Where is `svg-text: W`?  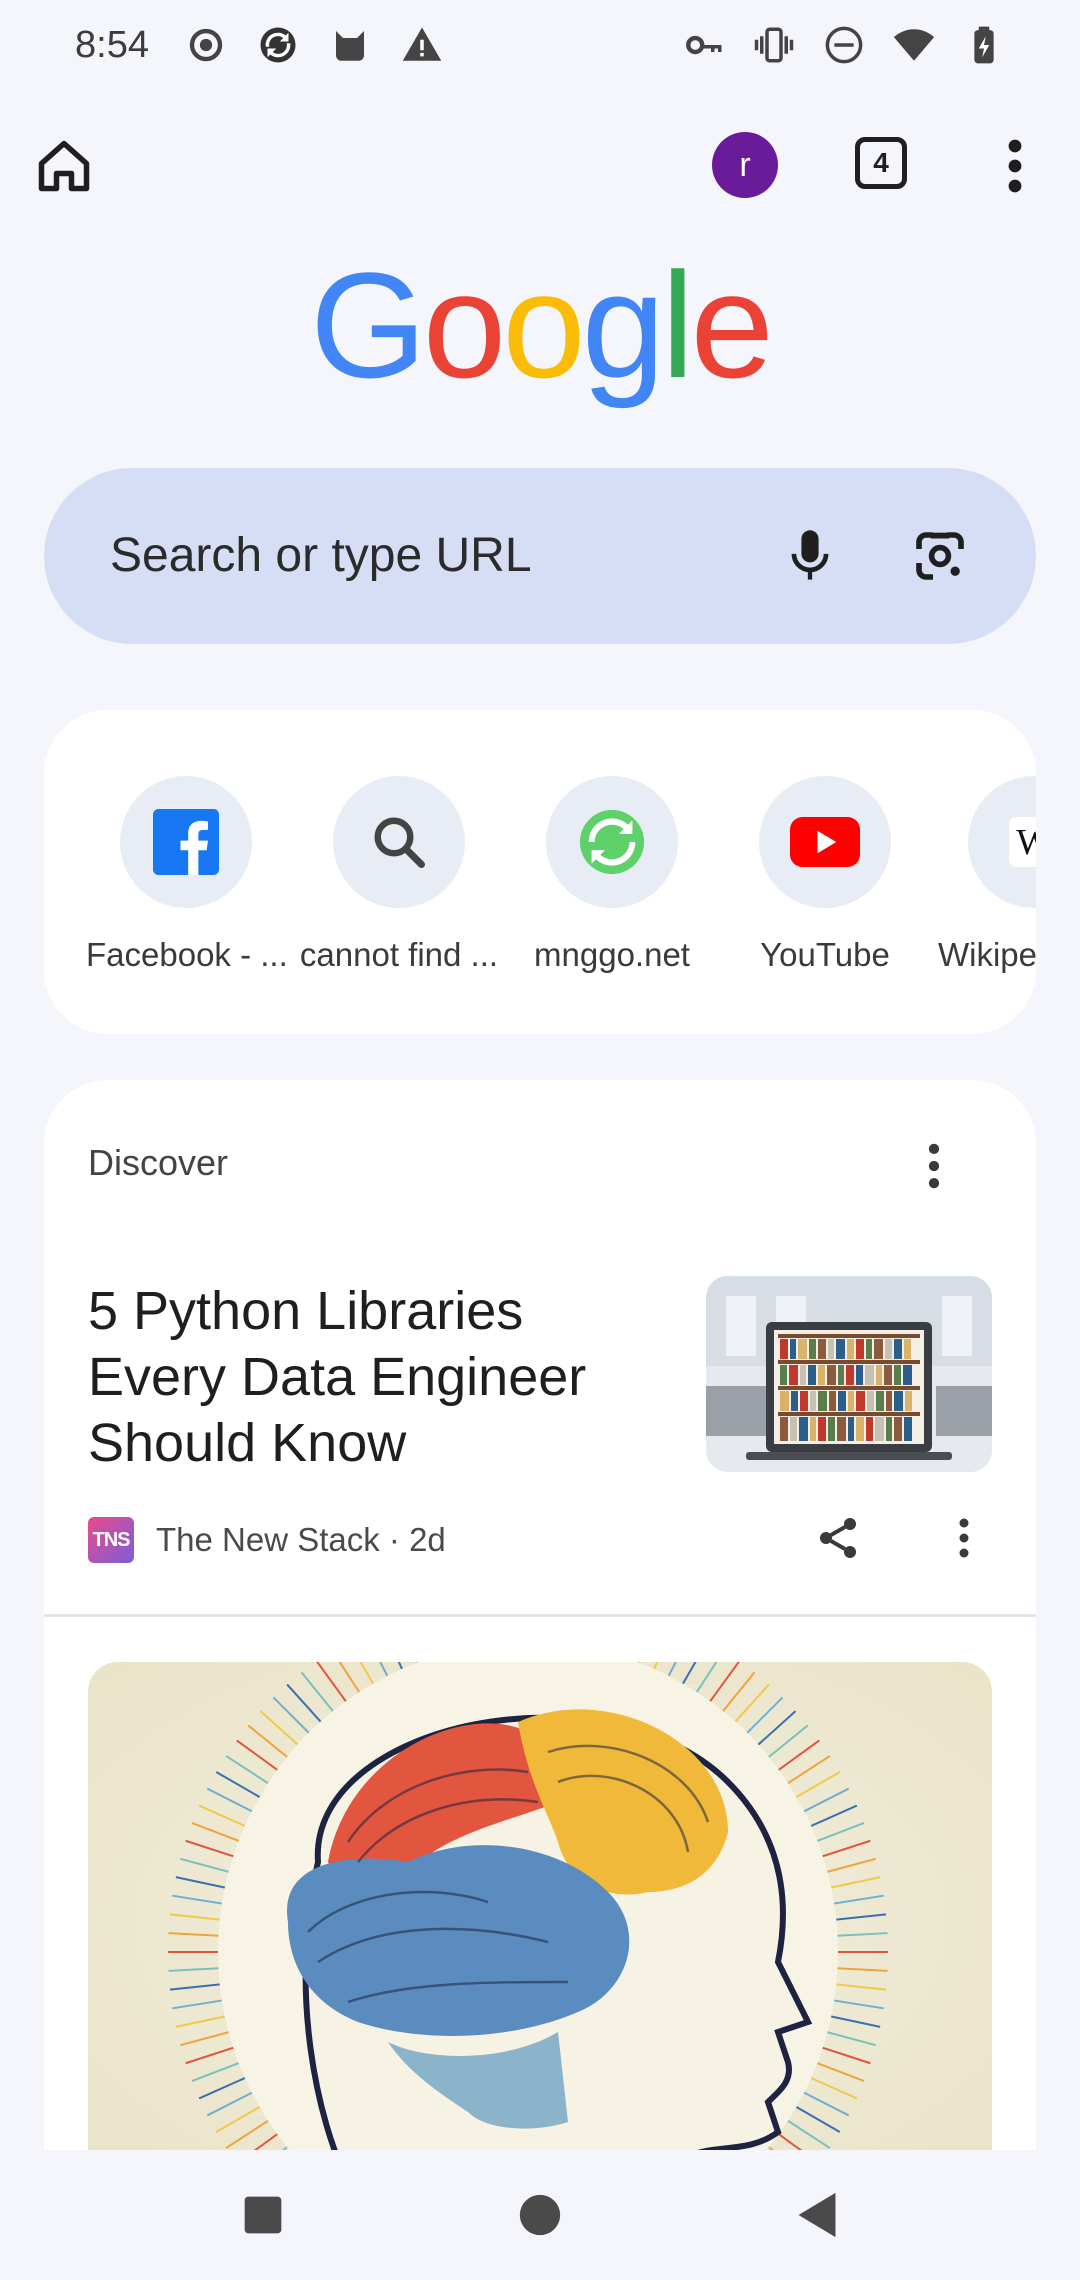
svg-text: W is located at coordinates (1026, 843).